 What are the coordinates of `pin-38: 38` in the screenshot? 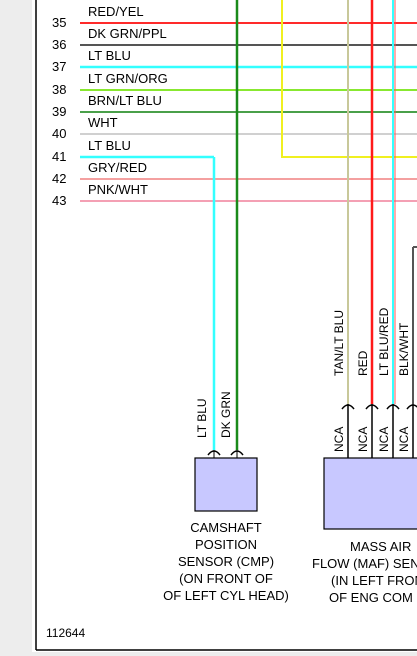 It's located at (59, 89).